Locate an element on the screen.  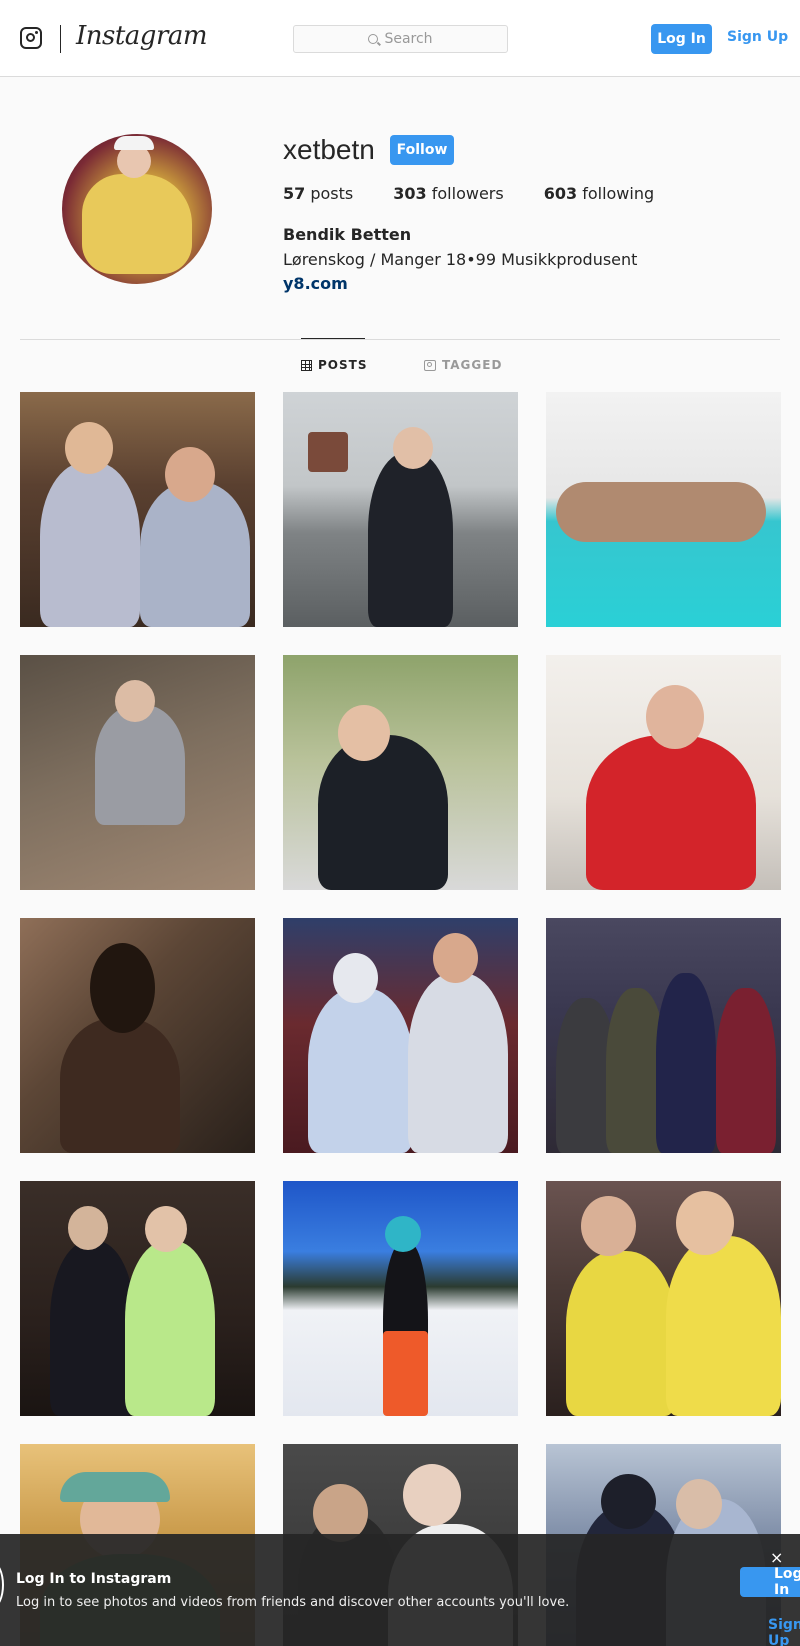
profile-avatar is located at coordinates (137, 209).